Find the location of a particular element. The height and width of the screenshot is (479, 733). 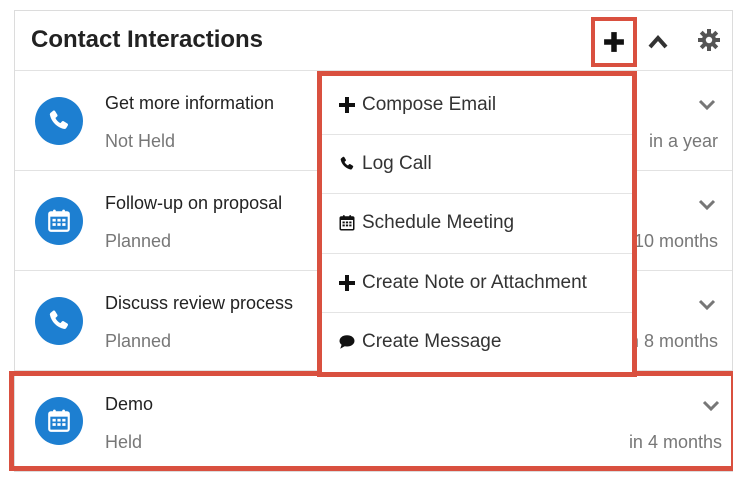

comment-icon is located at coordinates (347, 342).